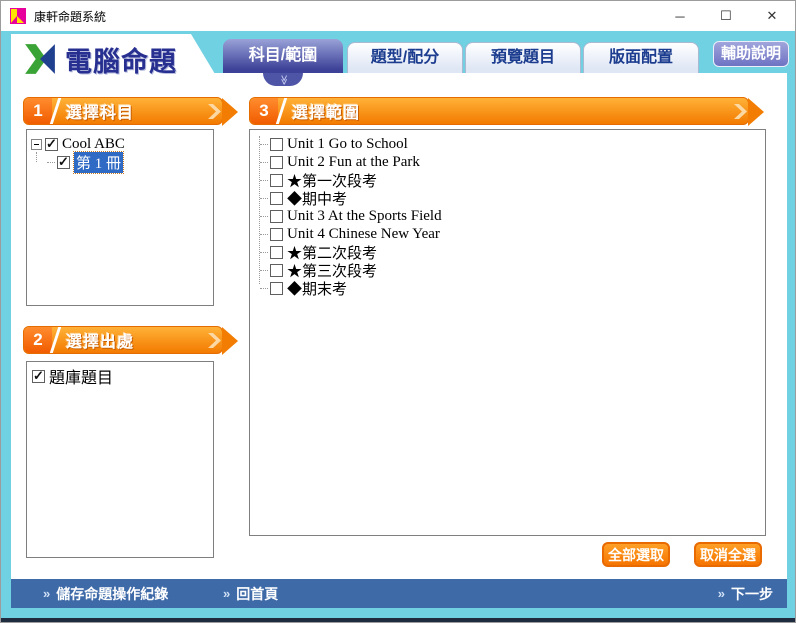 This screenshot has width=796, height=623. What do you see at coordinates (751, 54) in the screenshot?
I see `help-button: 輔助說明` at bounding box center [751, 54].